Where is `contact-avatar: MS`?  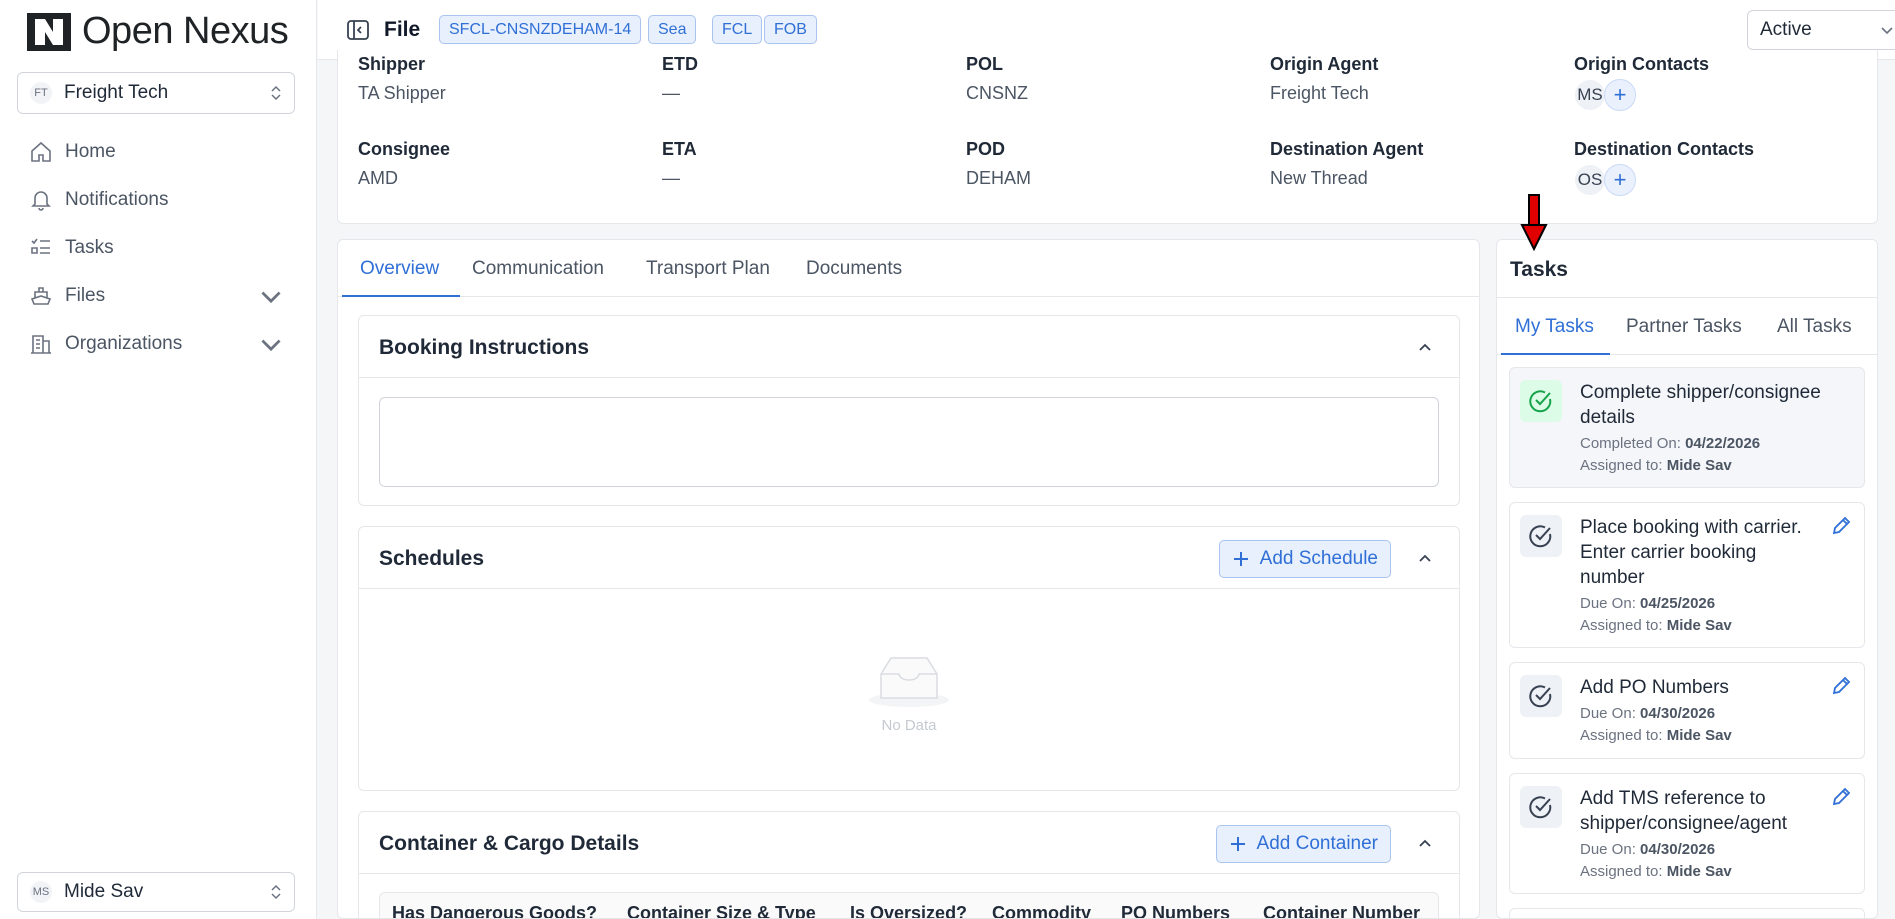 contact-avatar: MS is located at coordinates (1590, 95).